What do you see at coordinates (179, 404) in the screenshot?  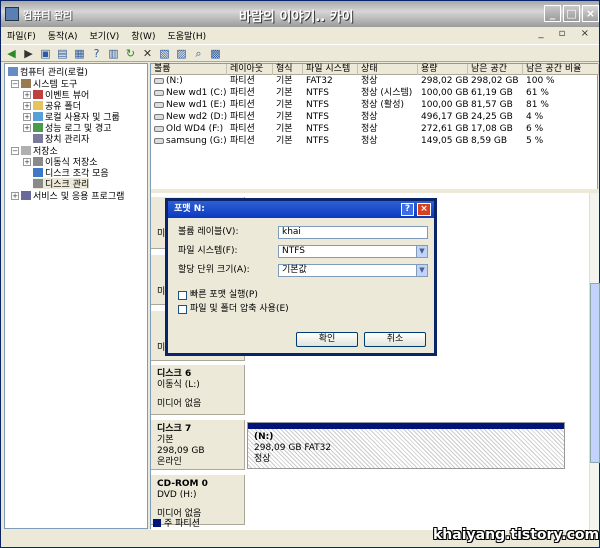 I see `disk-media: 미디어 없음` at bounding box center [179, 404].